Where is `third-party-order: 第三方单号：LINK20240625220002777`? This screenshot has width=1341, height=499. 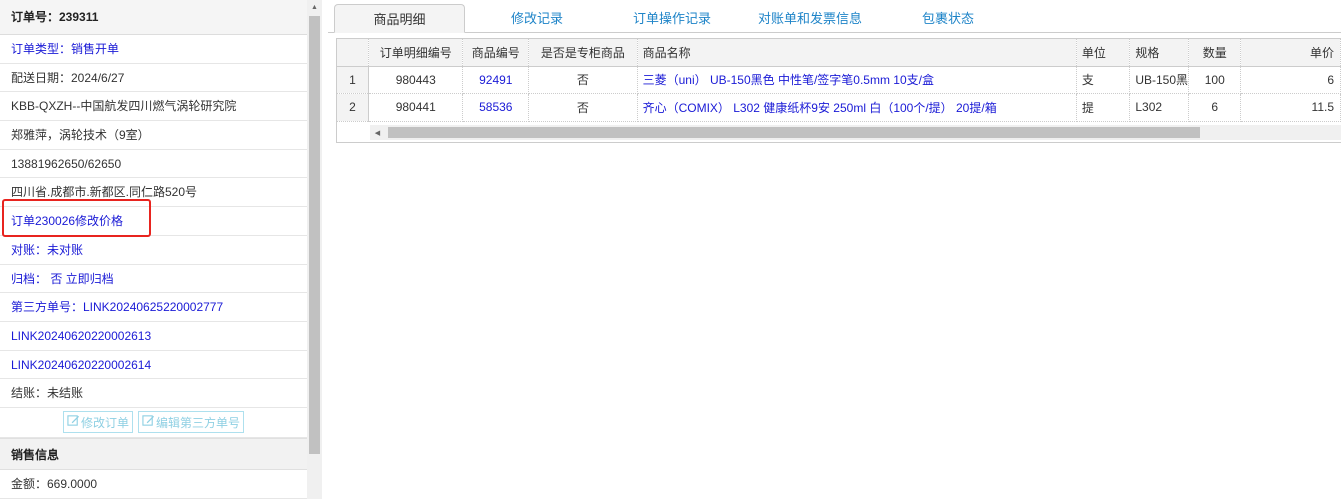
third-party-order: 第三方单号：LINK20240625220002777 is located at coordinates (153, 307).